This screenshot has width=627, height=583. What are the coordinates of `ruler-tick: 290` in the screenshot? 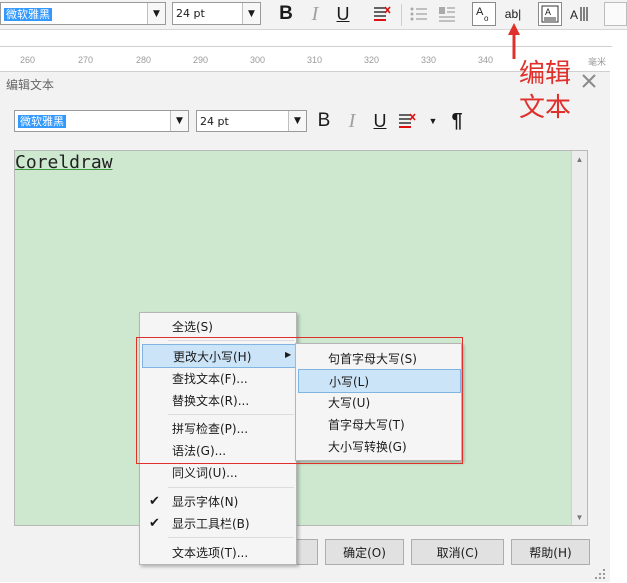 It's located at (201, 60).